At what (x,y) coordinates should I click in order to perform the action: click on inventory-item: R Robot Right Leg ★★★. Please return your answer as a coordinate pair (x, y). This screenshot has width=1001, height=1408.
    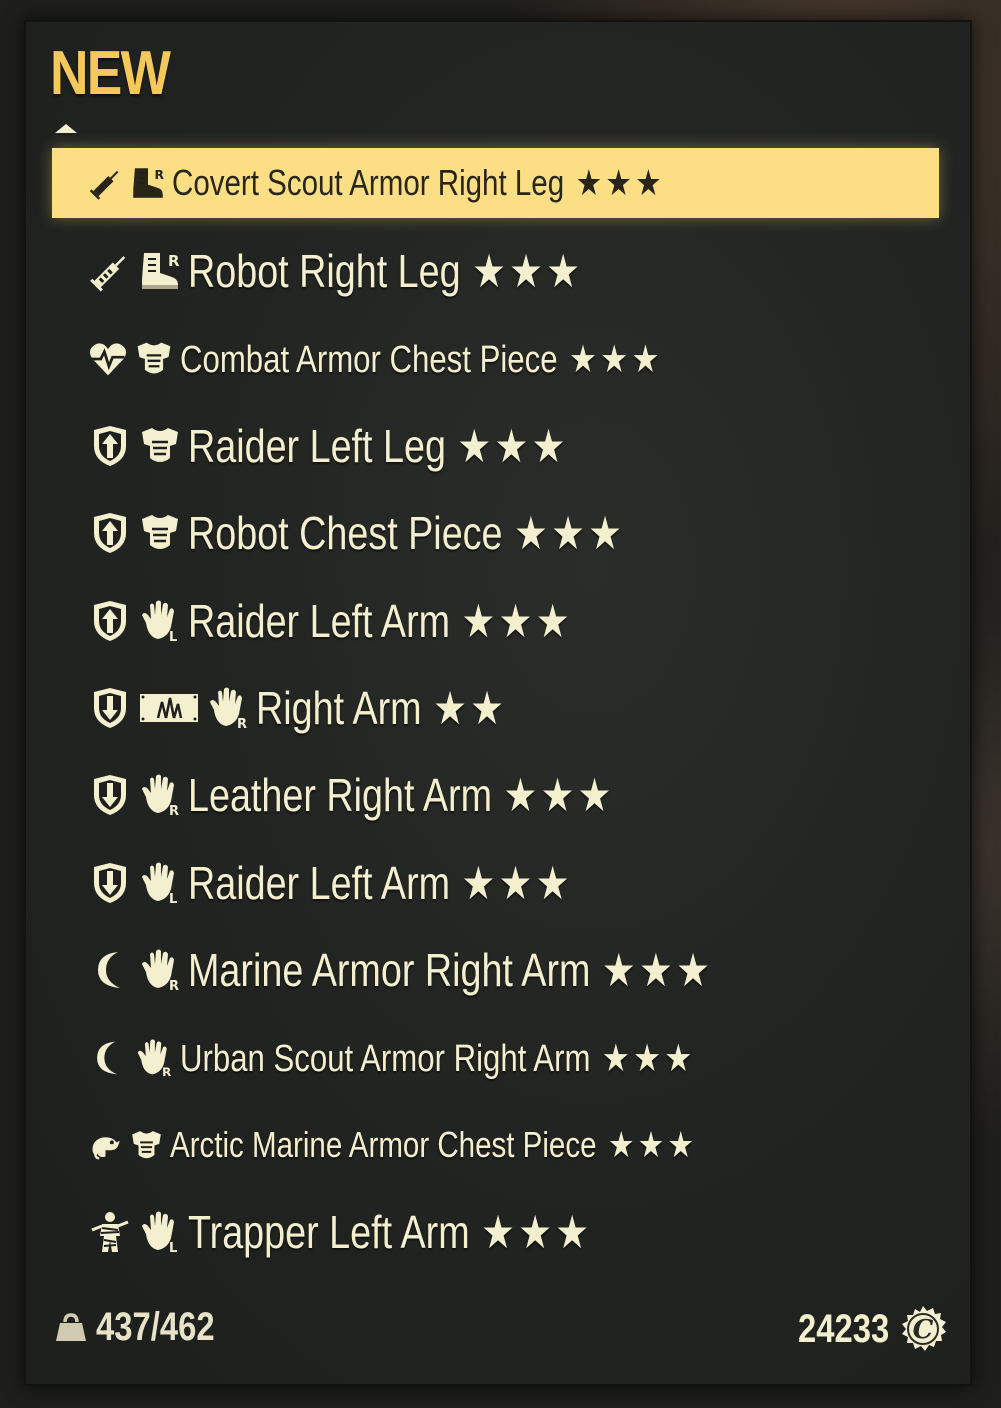
    Looking at the image, I should click on (495, 271).